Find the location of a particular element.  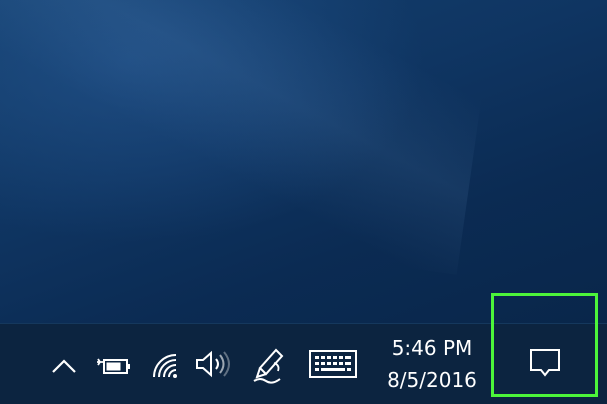

wifi-icon is located at coordinates (165, 365).